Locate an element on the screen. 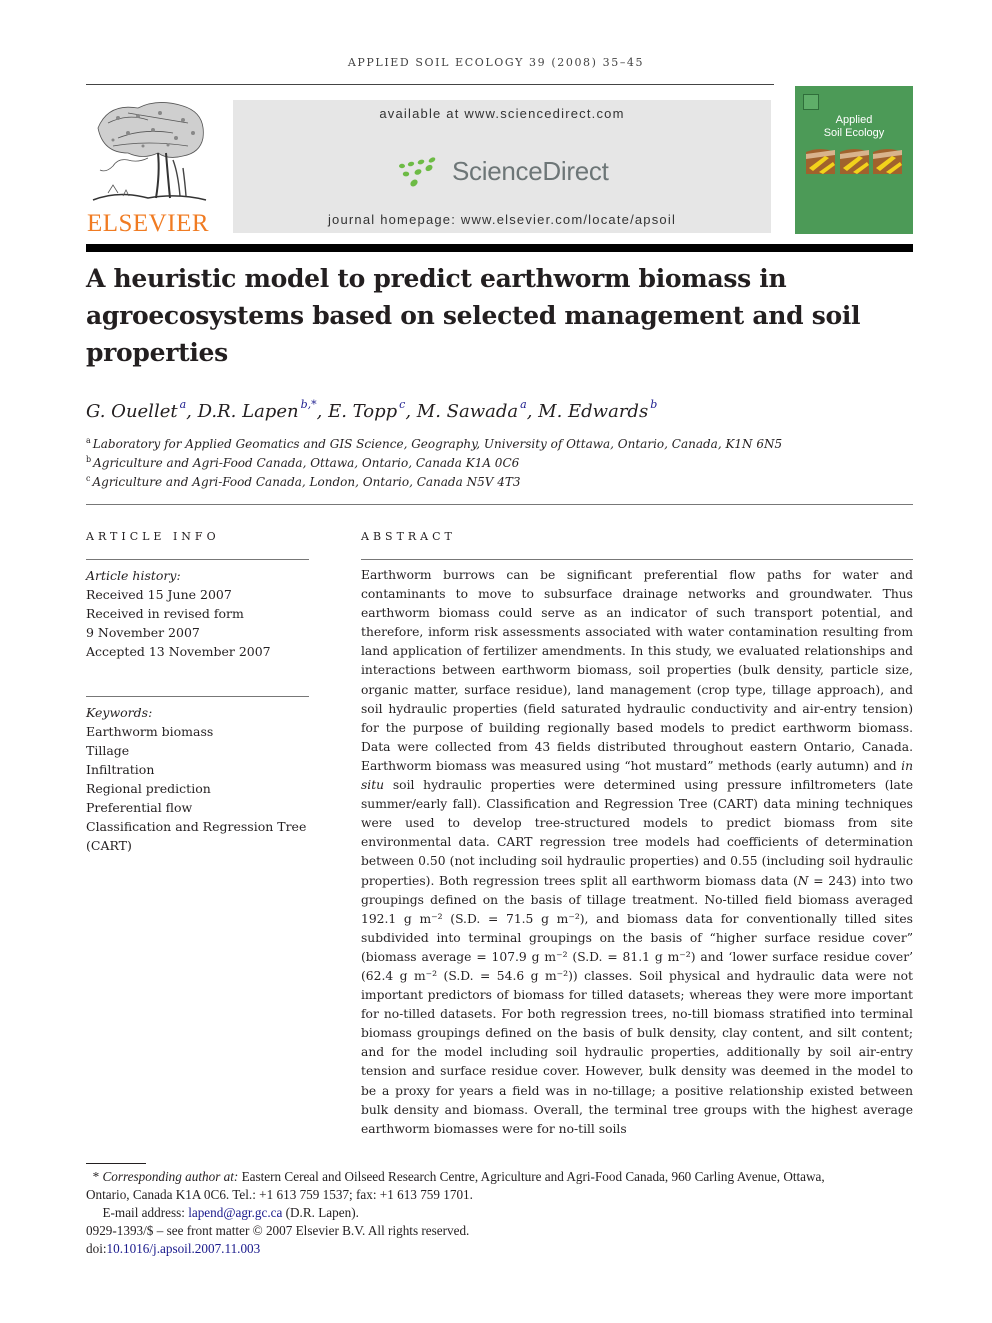 The height and width of the screenshot is (1323, 992). author-name: D.R. Lapen is located at coordinates (248, 411).